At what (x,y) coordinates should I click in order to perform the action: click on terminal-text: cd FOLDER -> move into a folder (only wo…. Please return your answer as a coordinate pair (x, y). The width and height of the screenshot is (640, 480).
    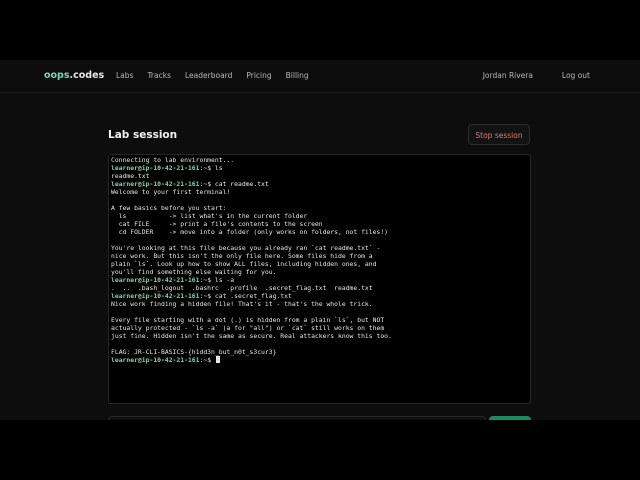
    Looking at the image, I should click on (250, 232).